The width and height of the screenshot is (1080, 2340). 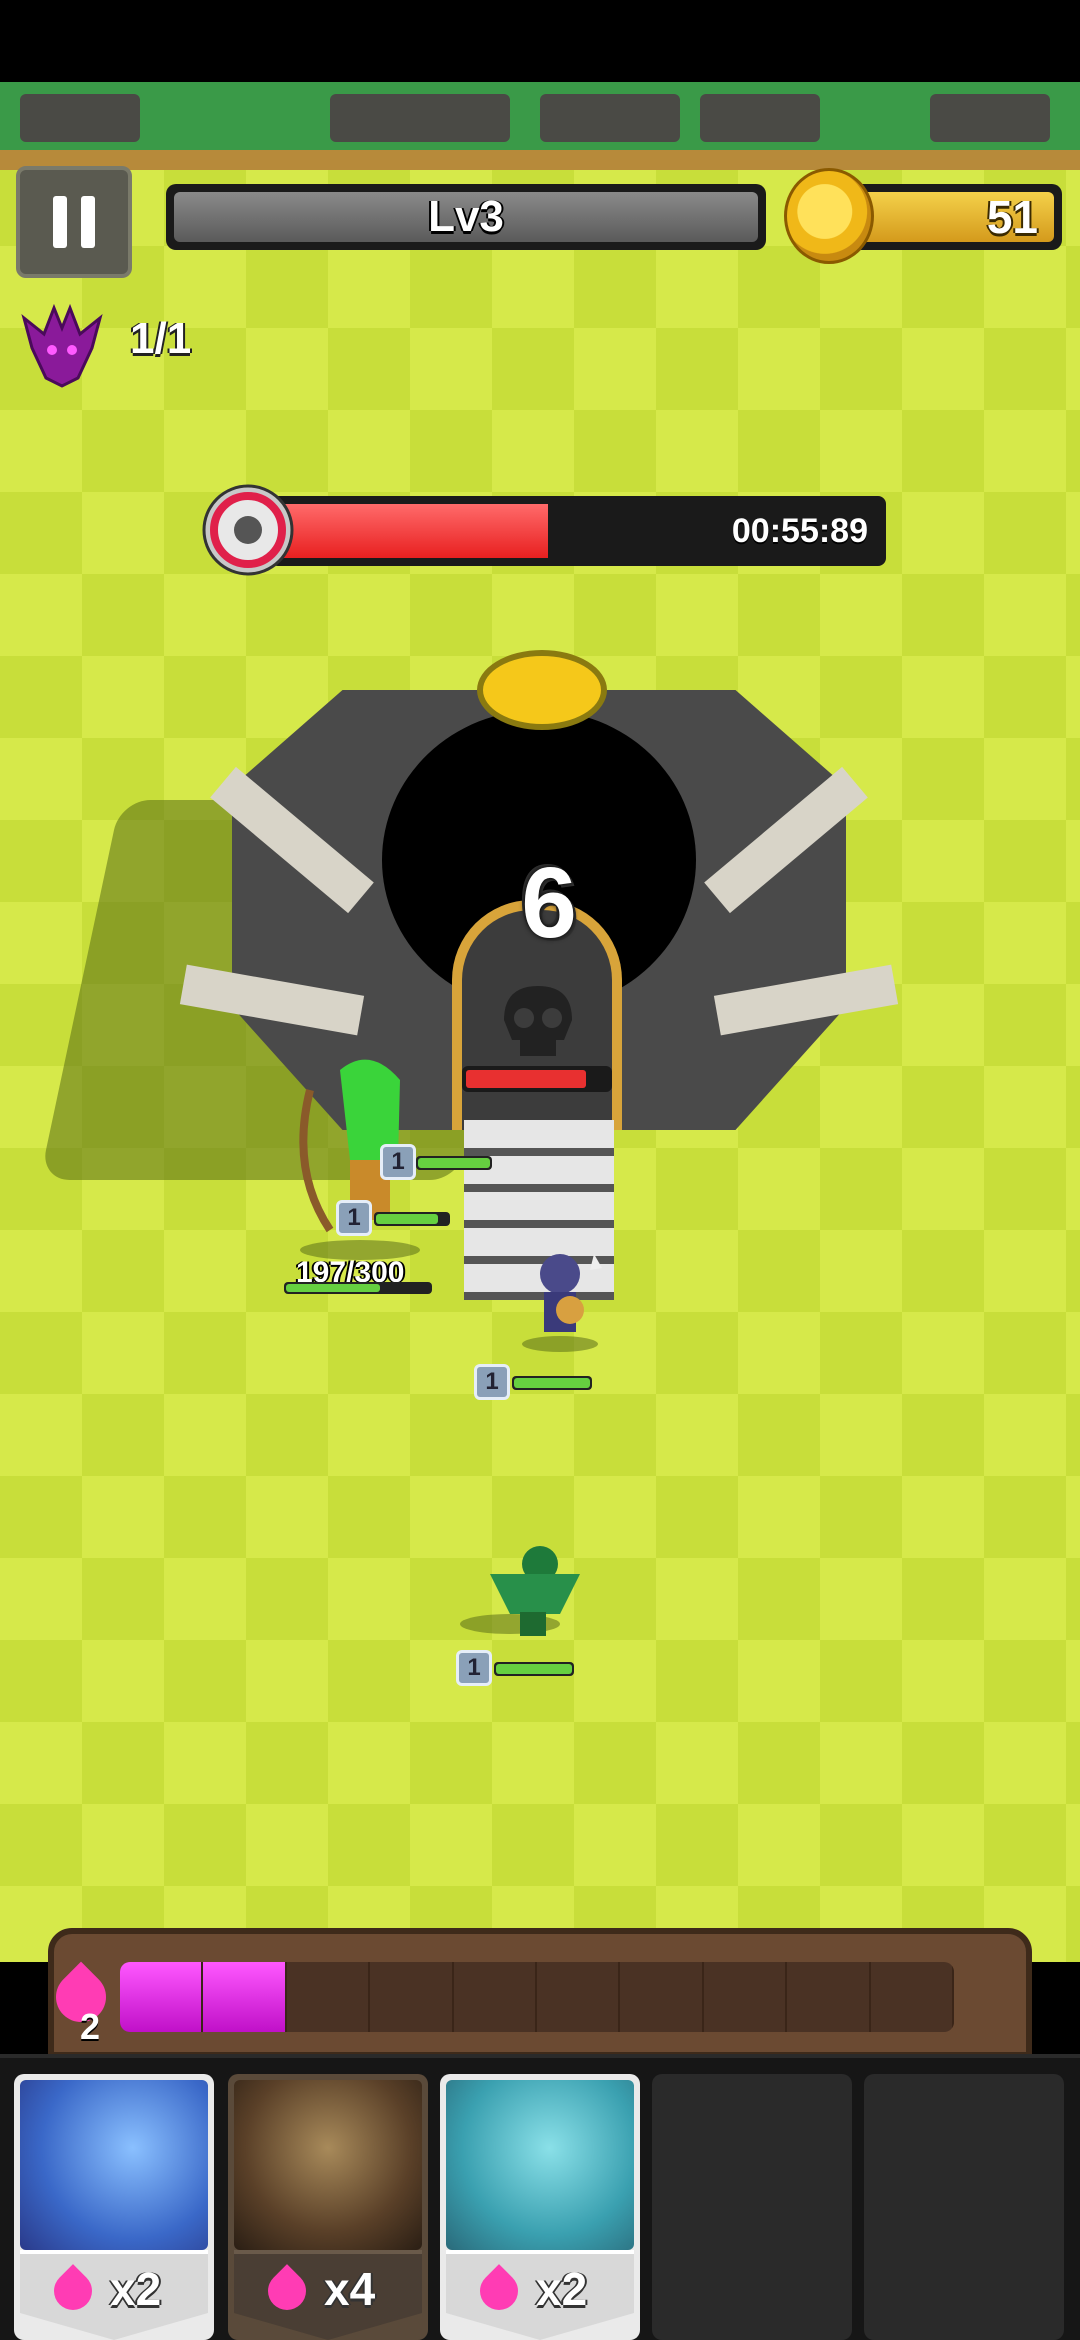 I want to click on pause-button, so click(x=74, y=222).